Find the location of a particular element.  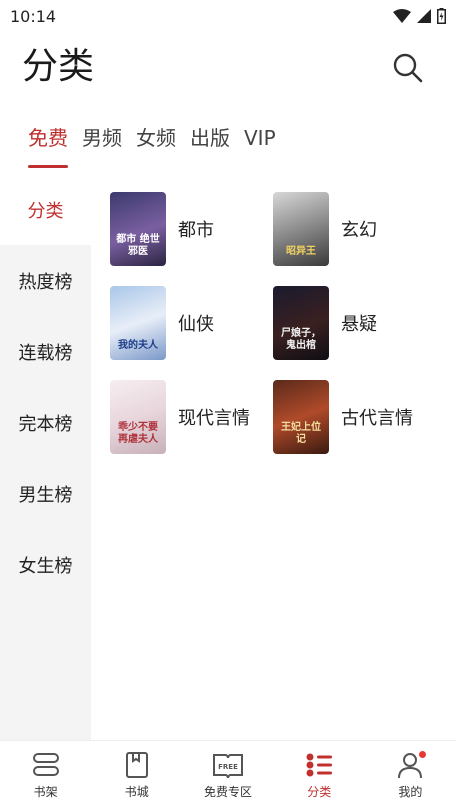

cover-title: 王妃上位记 is located at coordinates (301, 433).